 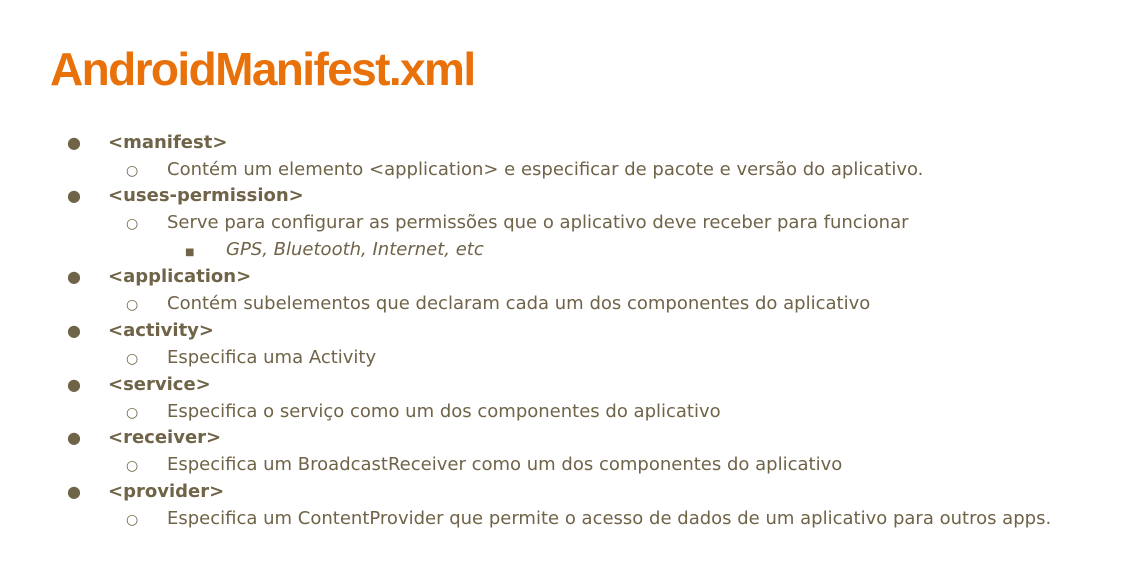 I want to click on list-item-text: <application>, so click(x=180, y=276).